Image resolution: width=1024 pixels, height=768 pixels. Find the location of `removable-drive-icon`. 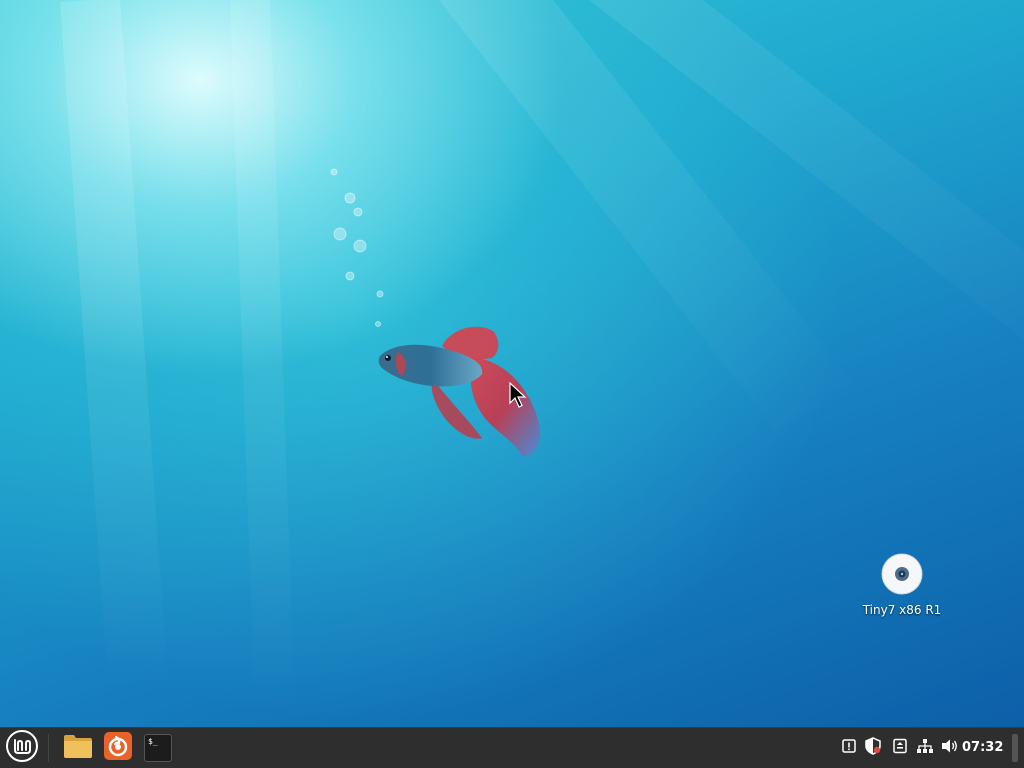

removable-drive-icon is located at coordinates (900, 748).